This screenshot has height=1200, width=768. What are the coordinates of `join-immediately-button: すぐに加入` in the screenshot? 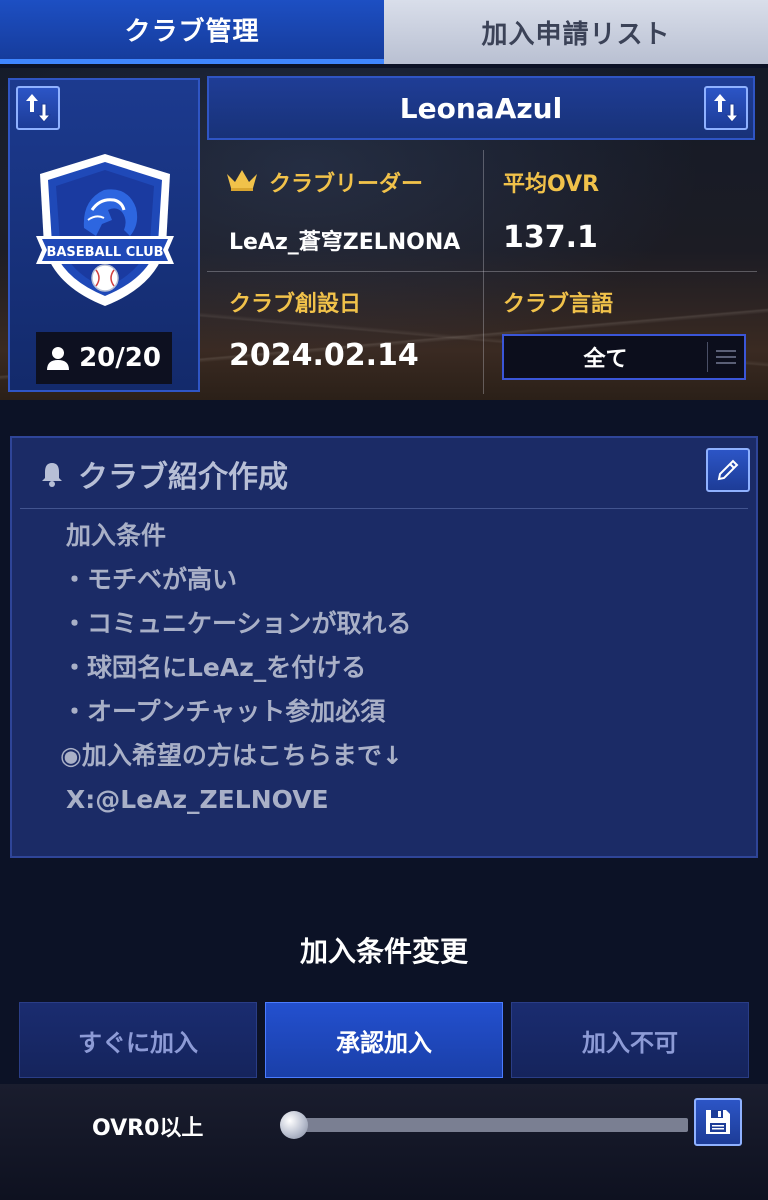 It's located at (138, 1040).